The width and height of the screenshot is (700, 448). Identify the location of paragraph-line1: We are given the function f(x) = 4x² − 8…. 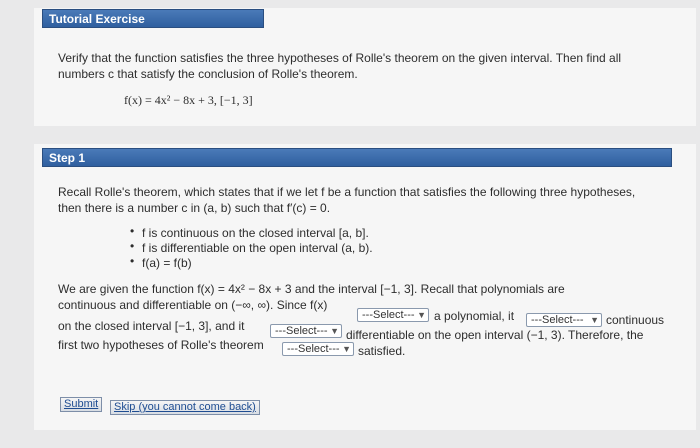
(311, 289).